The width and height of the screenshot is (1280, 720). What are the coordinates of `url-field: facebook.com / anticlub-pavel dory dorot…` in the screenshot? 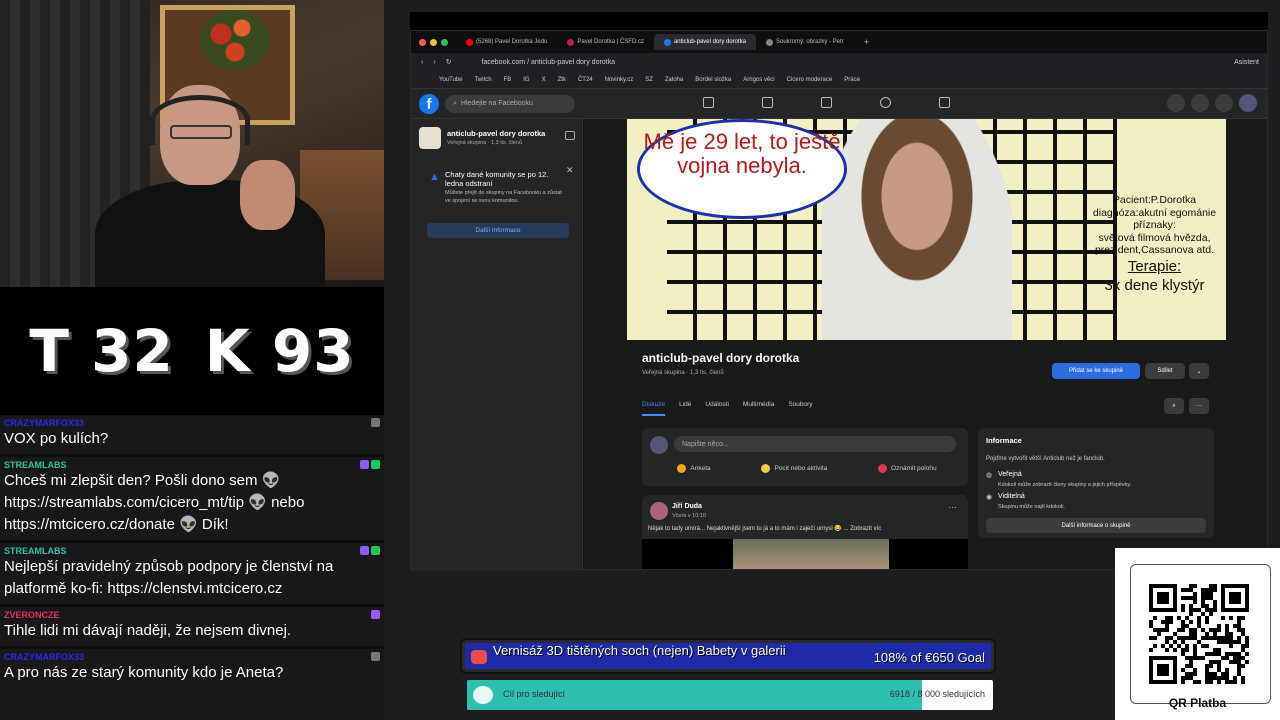 It's located at (548, 62).